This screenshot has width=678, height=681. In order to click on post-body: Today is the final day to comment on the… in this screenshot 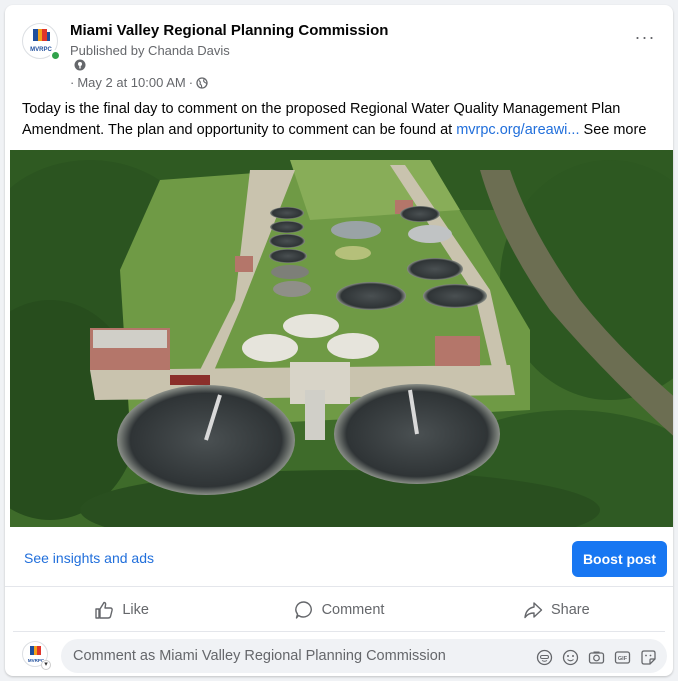, I will do `click(347, 120)`.